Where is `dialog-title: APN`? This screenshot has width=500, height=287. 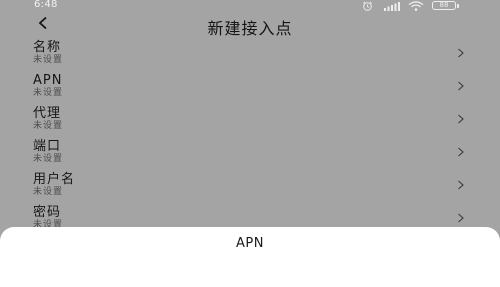
dialog-title: APN is located at coordinates (250, 243).